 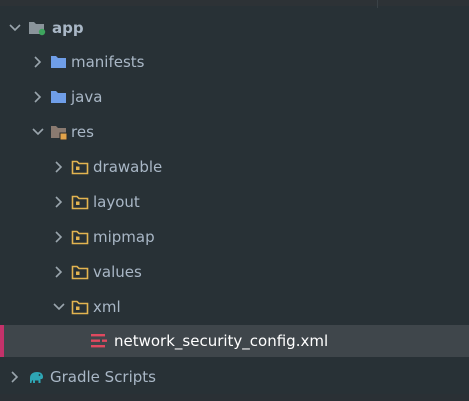 What do you see at coordinates (234, 28) in the screenshot?
I see `tree-node-app: app` at bounding box center [234, 28].